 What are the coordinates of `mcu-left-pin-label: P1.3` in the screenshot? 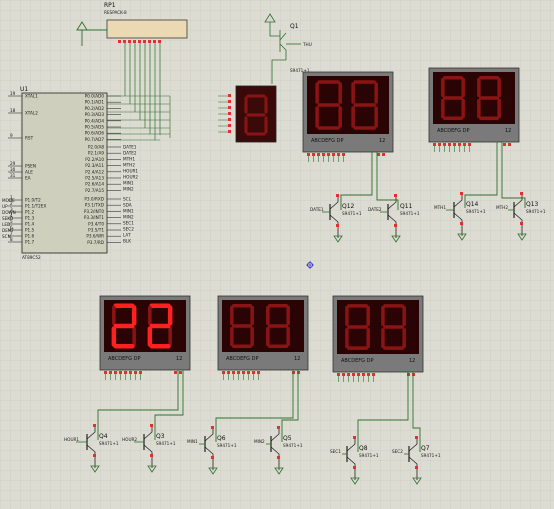 It's located at (30, 218).